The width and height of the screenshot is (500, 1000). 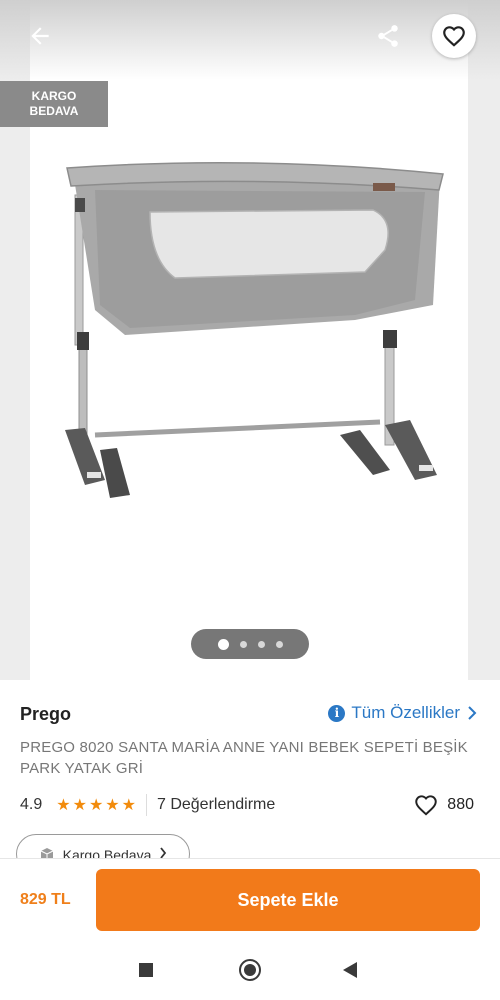 I want to click on add-to-cart-button: Sepete Ekle, so click(x=288, y=900).